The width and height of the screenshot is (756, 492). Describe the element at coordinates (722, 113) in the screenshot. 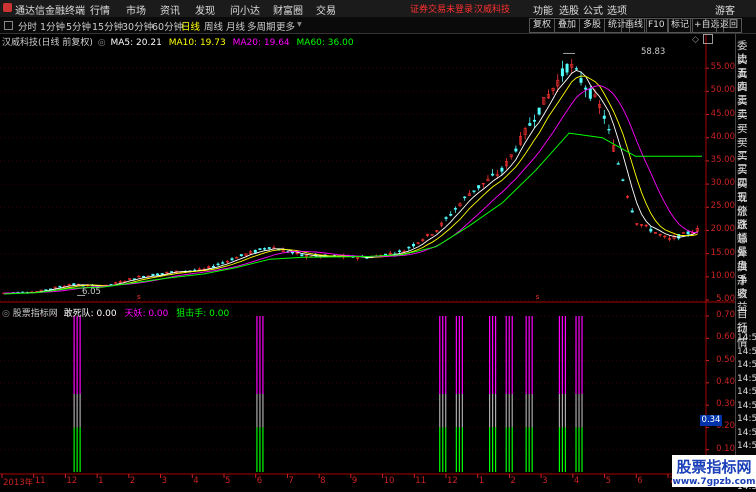

I see `main-y-tick-label: 45.00` at that location.